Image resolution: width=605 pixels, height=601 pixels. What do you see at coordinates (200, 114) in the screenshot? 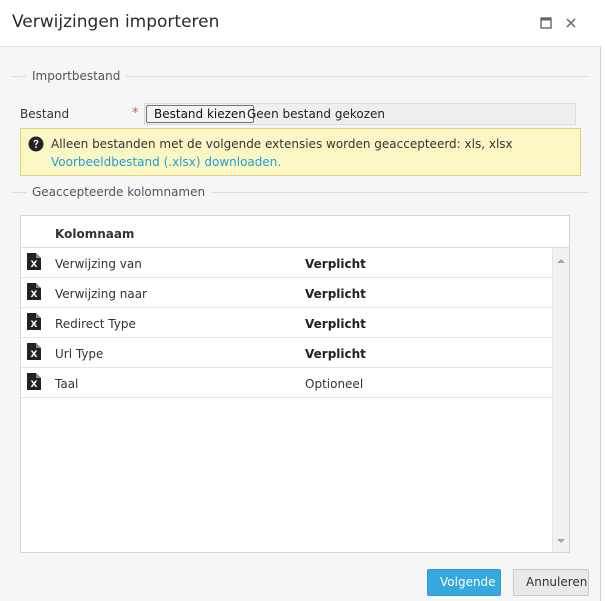
I see `choose-file-button: Bestand kiezen` at bounding box center [200, 114].